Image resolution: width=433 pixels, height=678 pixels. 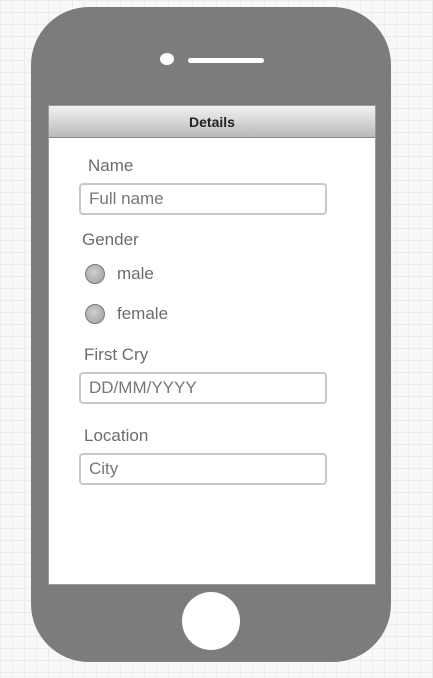 I want to click on gender-option-female: female, so click(x=126, y=314).